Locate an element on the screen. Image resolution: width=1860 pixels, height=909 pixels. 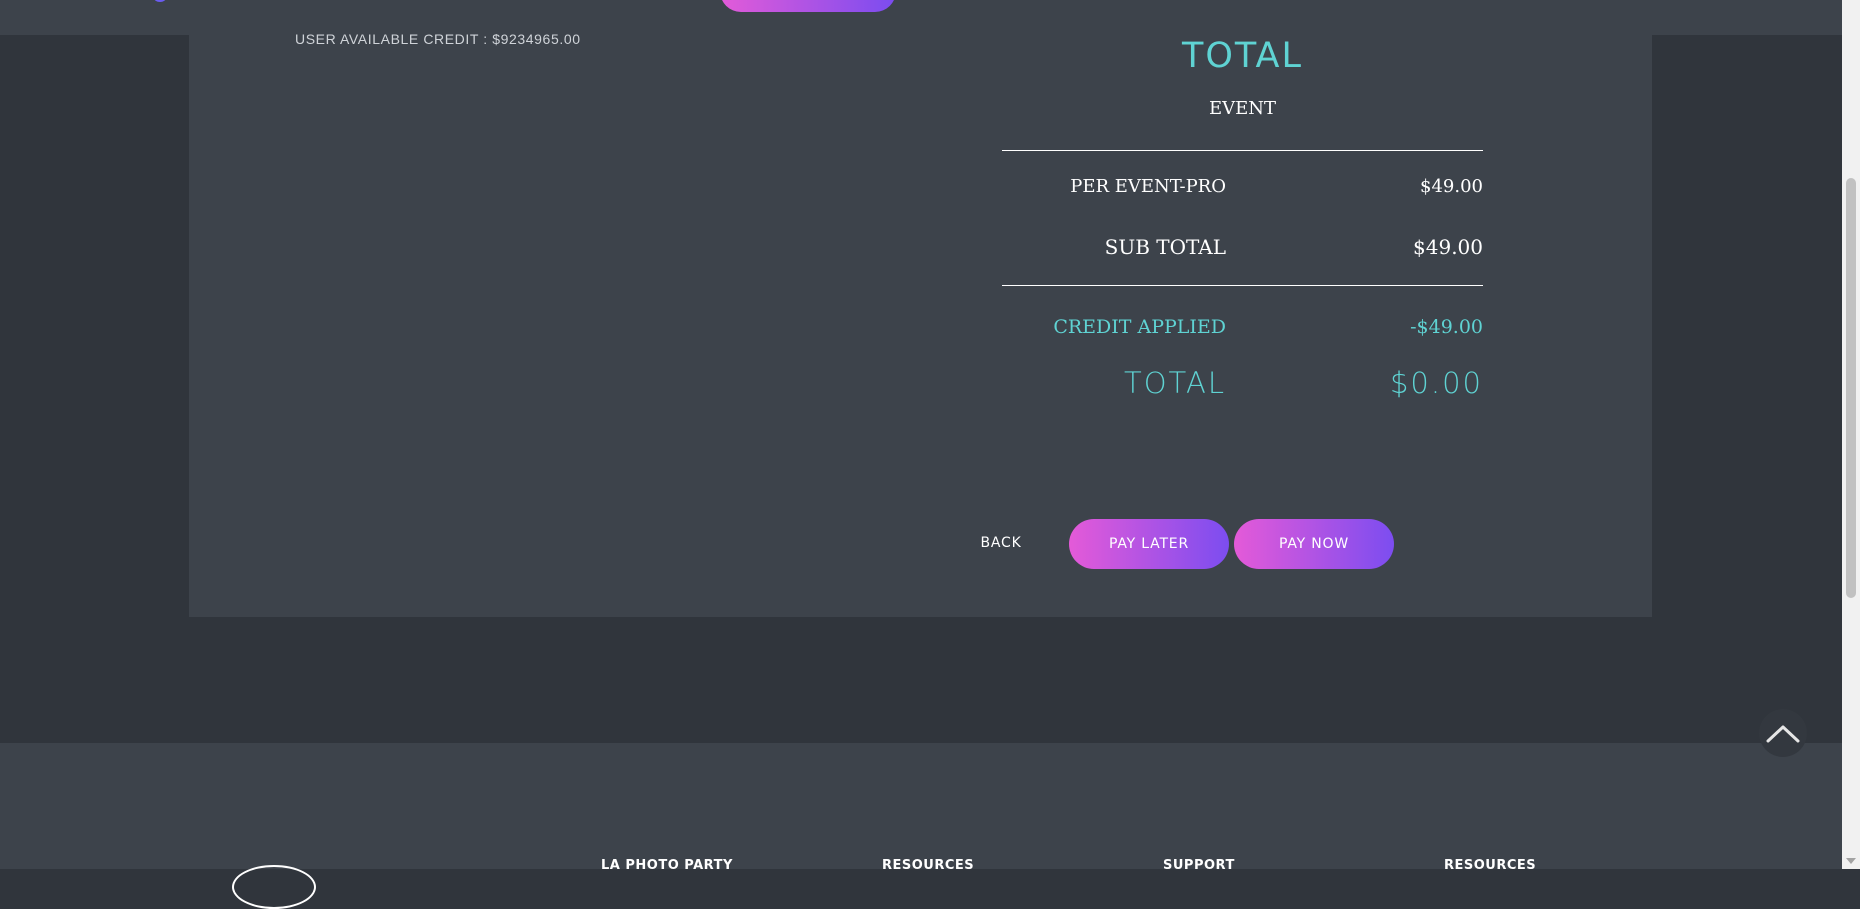
logo-icon is located at coordinates (274, 887).